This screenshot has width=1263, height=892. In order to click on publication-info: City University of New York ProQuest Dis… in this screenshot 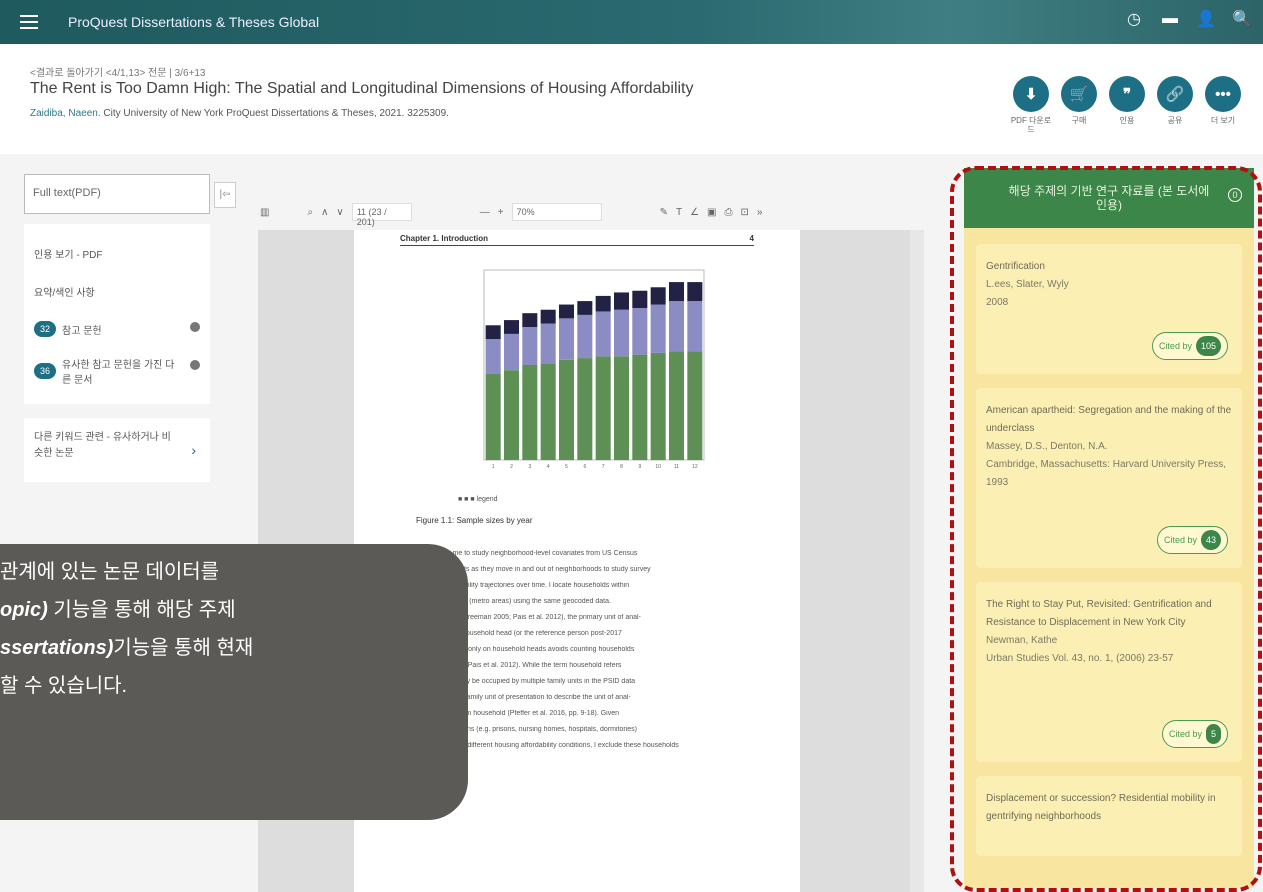, I will do `click(276, 113)`.